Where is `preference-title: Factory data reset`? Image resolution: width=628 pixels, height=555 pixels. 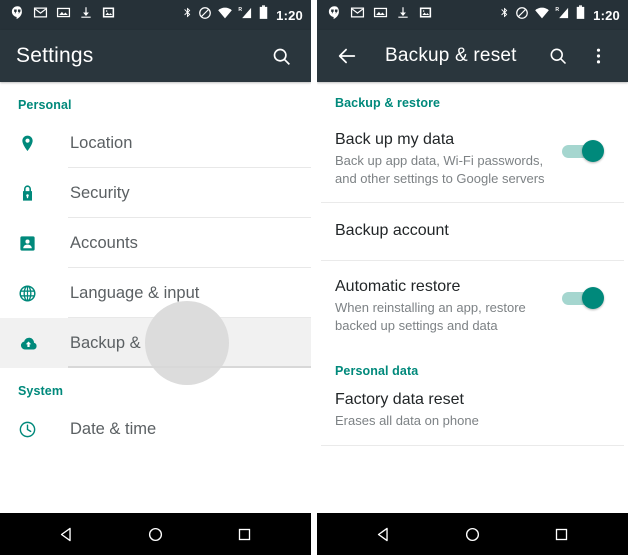
preference-title: Factory data reset is located at coordinates (399, 399).